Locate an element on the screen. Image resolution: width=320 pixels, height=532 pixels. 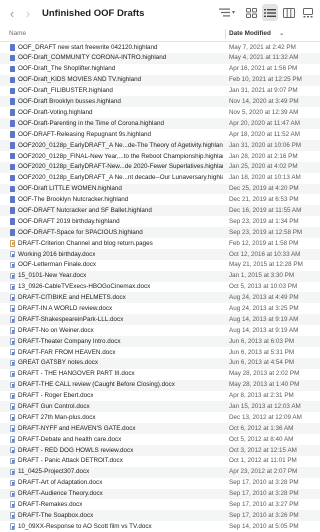
file-date-modified: Feb 12, 2019 at 1:58 PM is located at coordinates (264, 243).